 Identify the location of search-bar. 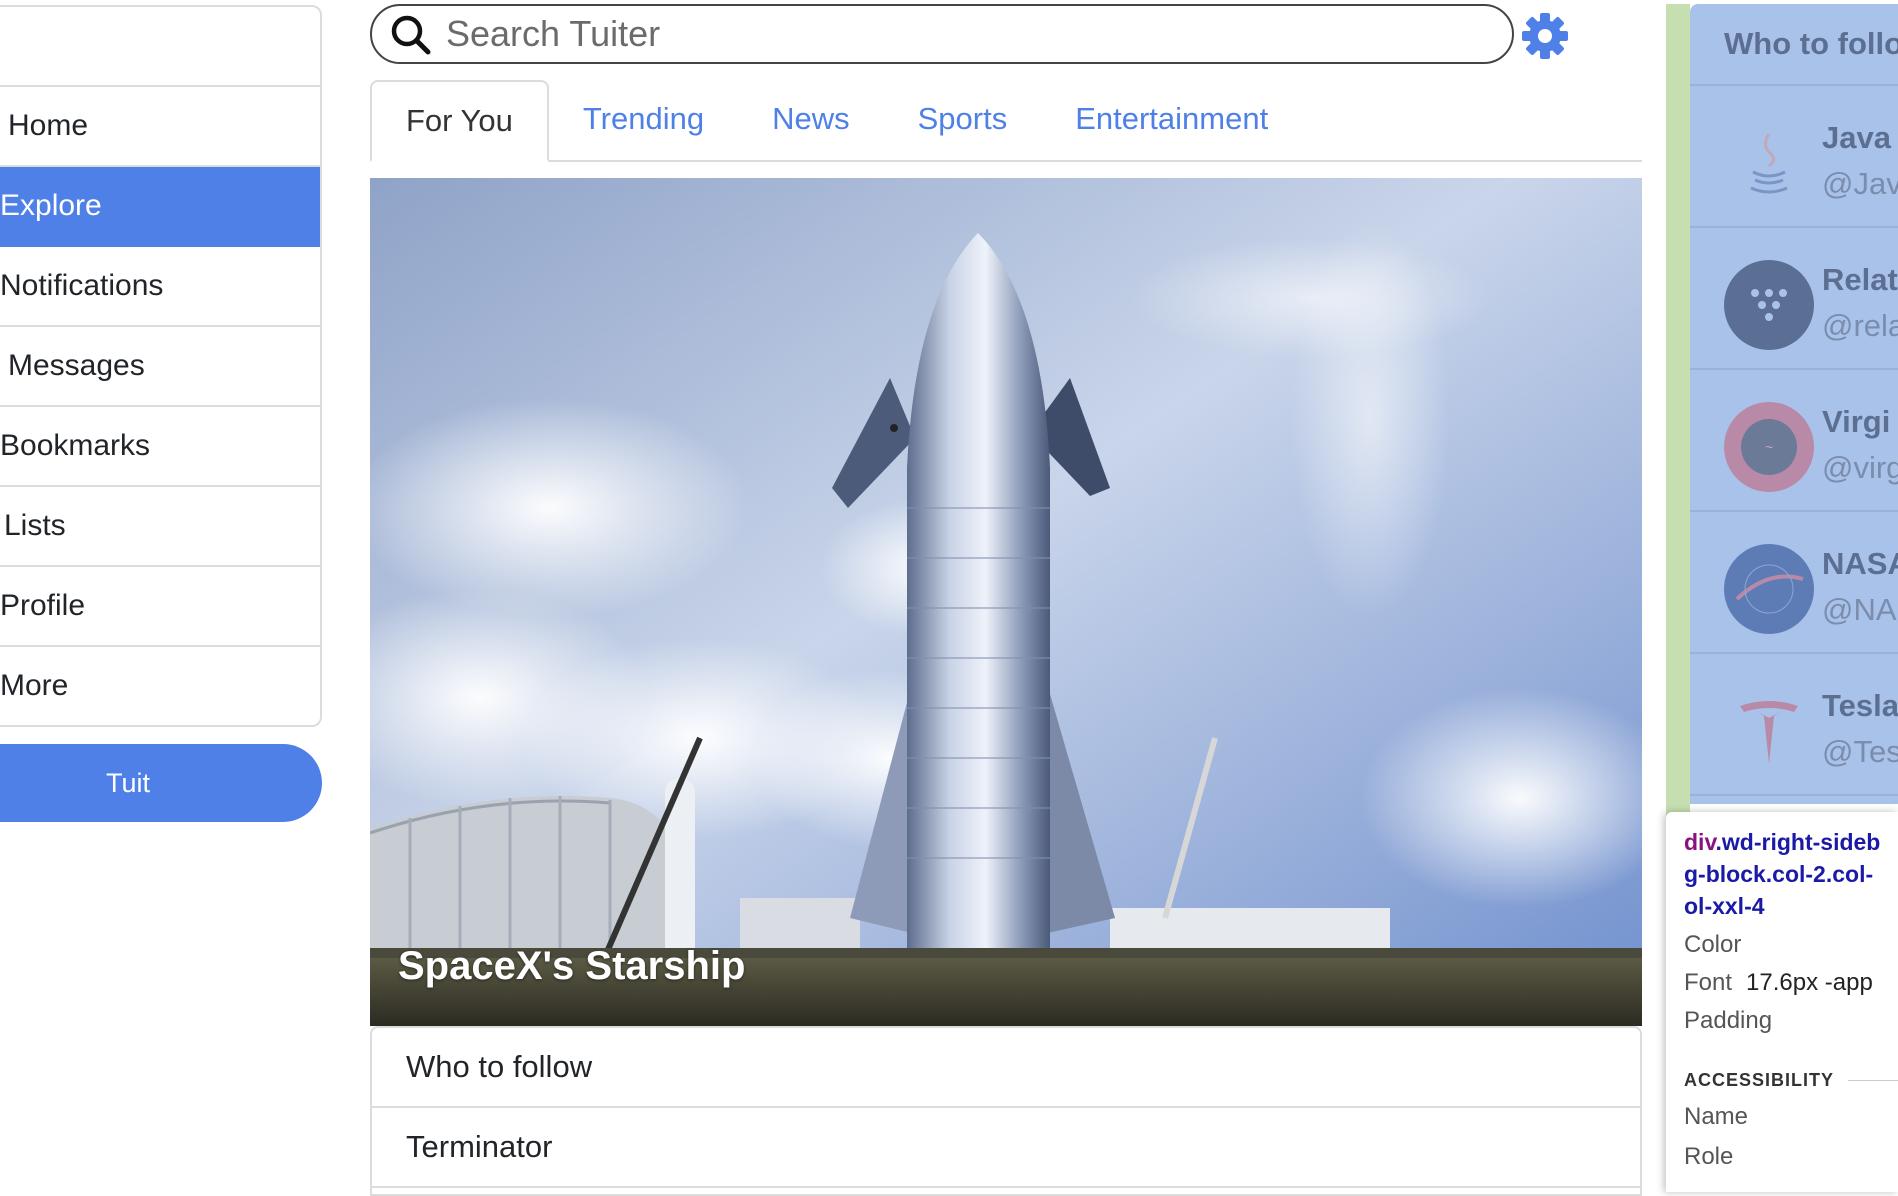
(942, 34).